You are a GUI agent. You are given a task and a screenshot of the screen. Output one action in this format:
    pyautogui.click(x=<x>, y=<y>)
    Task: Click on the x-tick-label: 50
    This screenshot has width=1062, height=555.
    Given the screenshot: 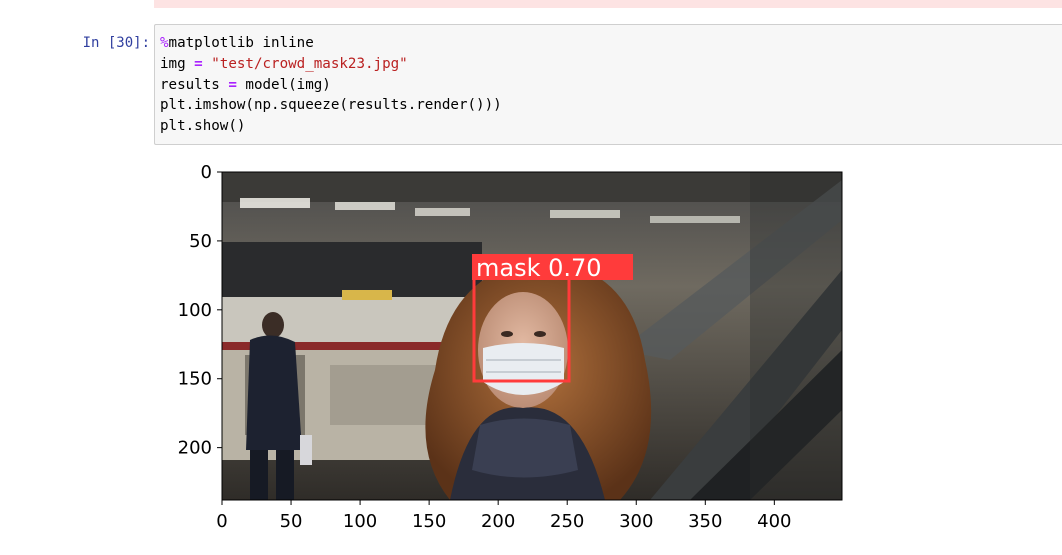 What is the action you would take?
    pyautogui.click(x=291, y=521)
    